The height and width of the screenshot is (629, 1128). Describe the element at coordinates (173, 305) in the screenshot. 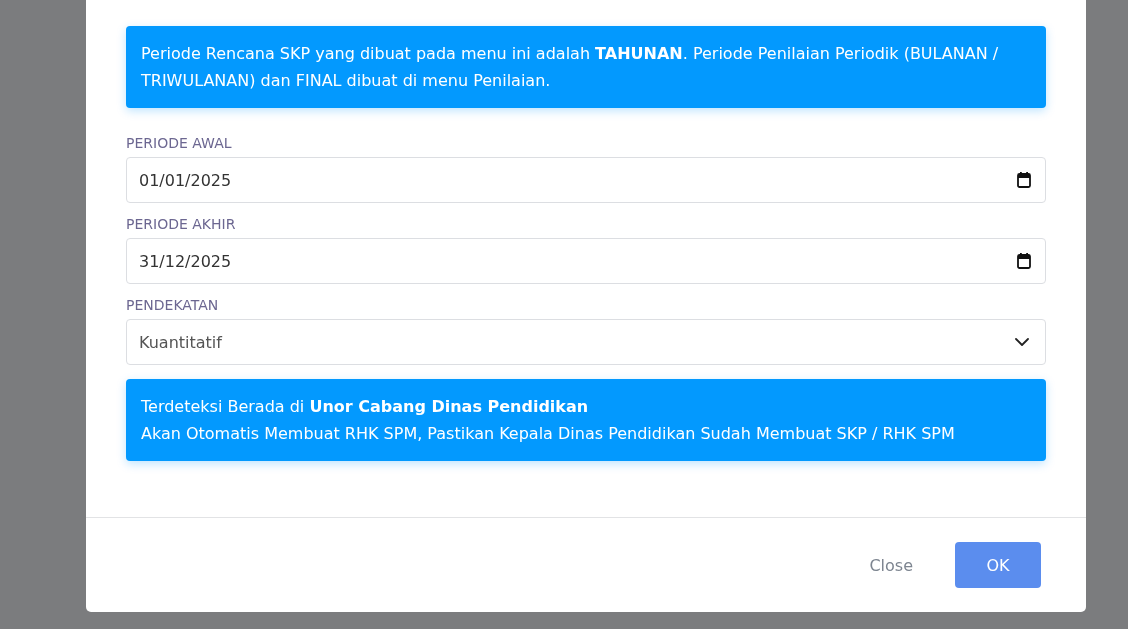

I see `field-label: PENDEKATAN` at that location.